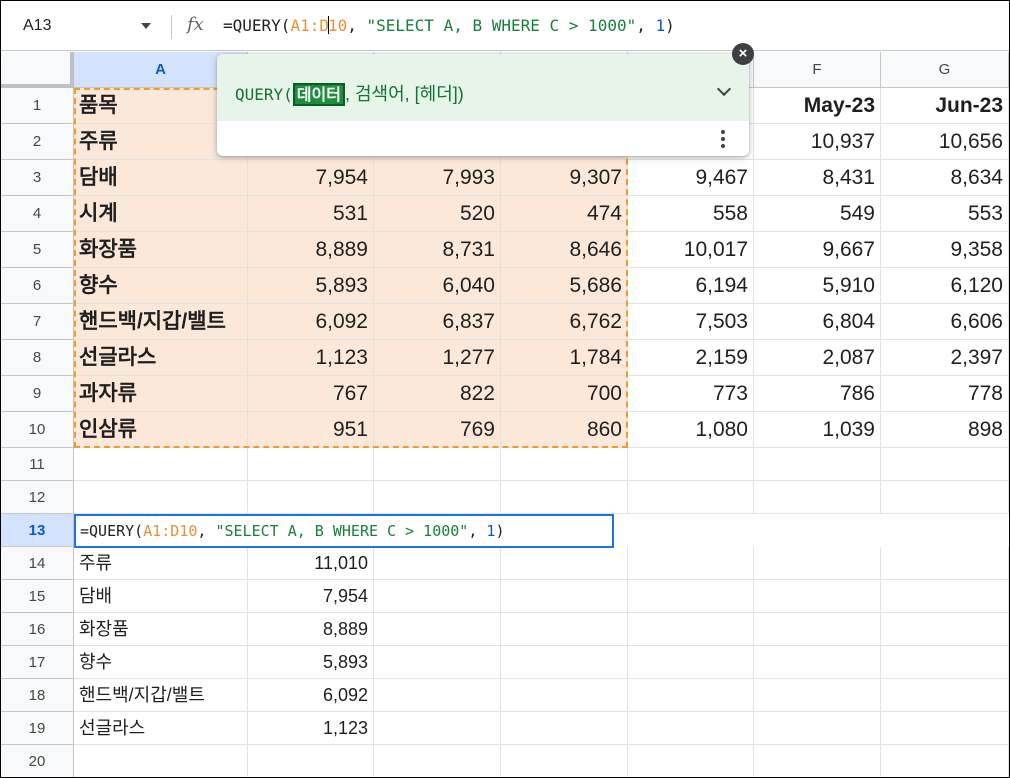 The width and height of the screenshot is (1010, 778). Describe the element at coordinates (945, 250) in the screenshot. I see `cell-g5: 9,358` at that location.